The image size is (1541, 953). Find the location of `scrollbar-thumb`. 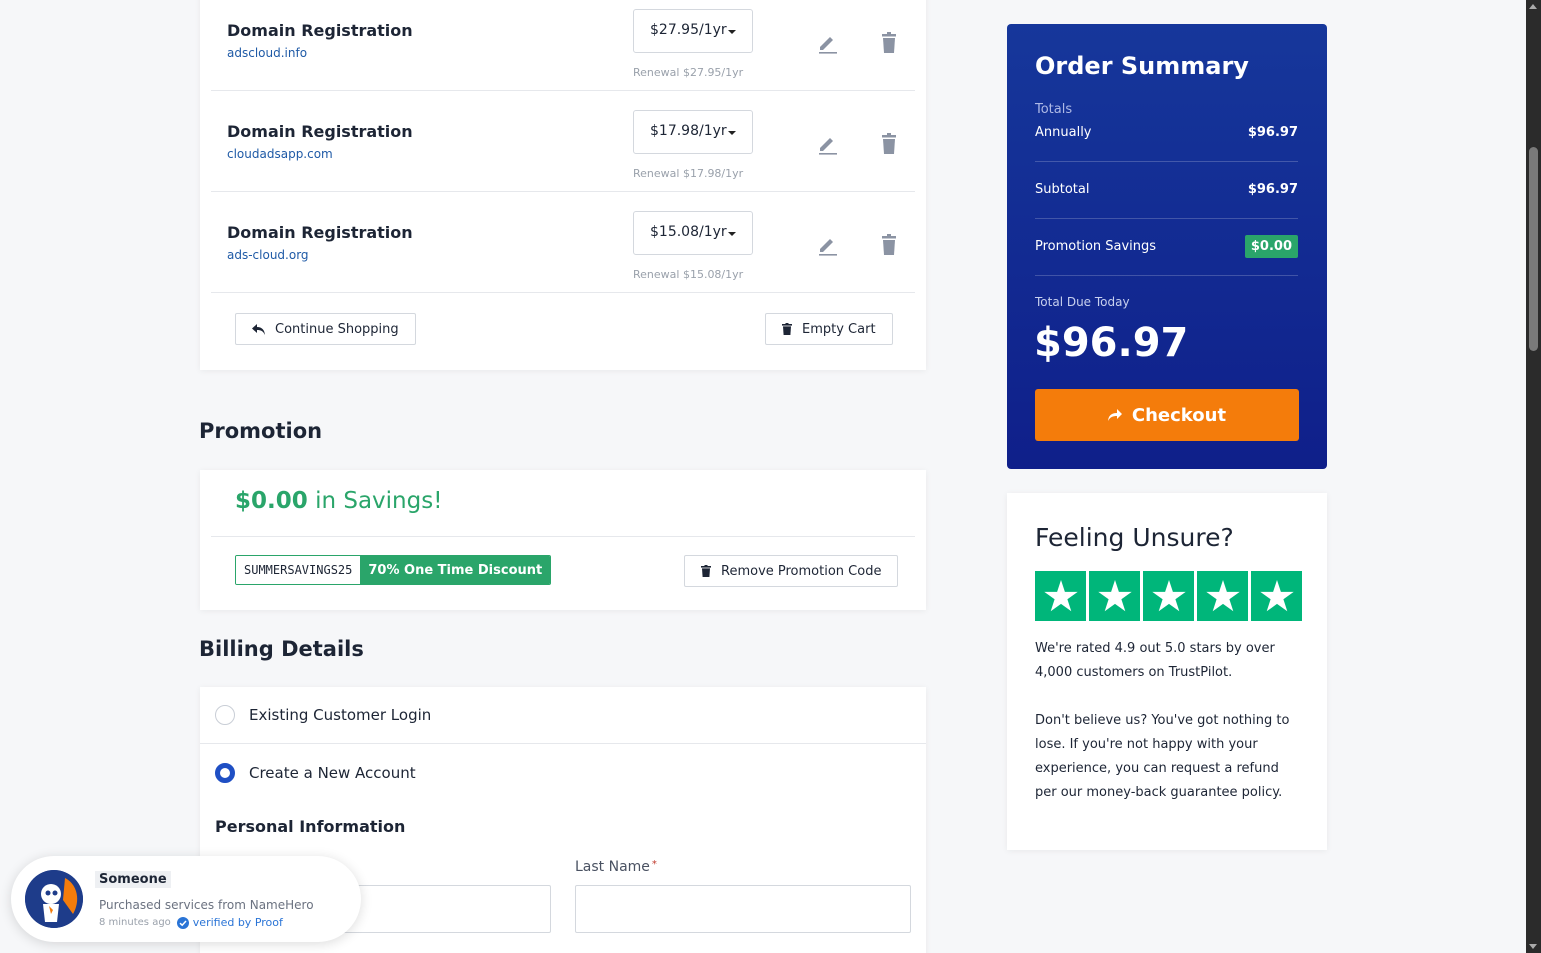

scrollbar-thumb is located at coordinates (1533, 249).